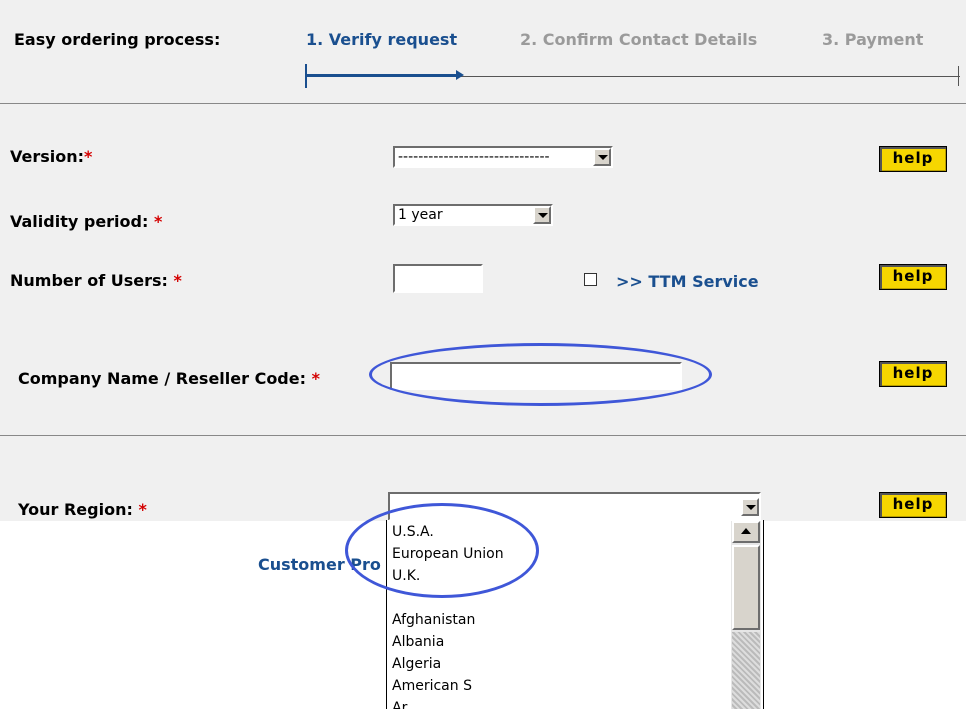 This screenshot has width=966, height=709. Describe the element at coordinates (88, 156) in the screenshot. I see `version-required-mark: *` at that location.